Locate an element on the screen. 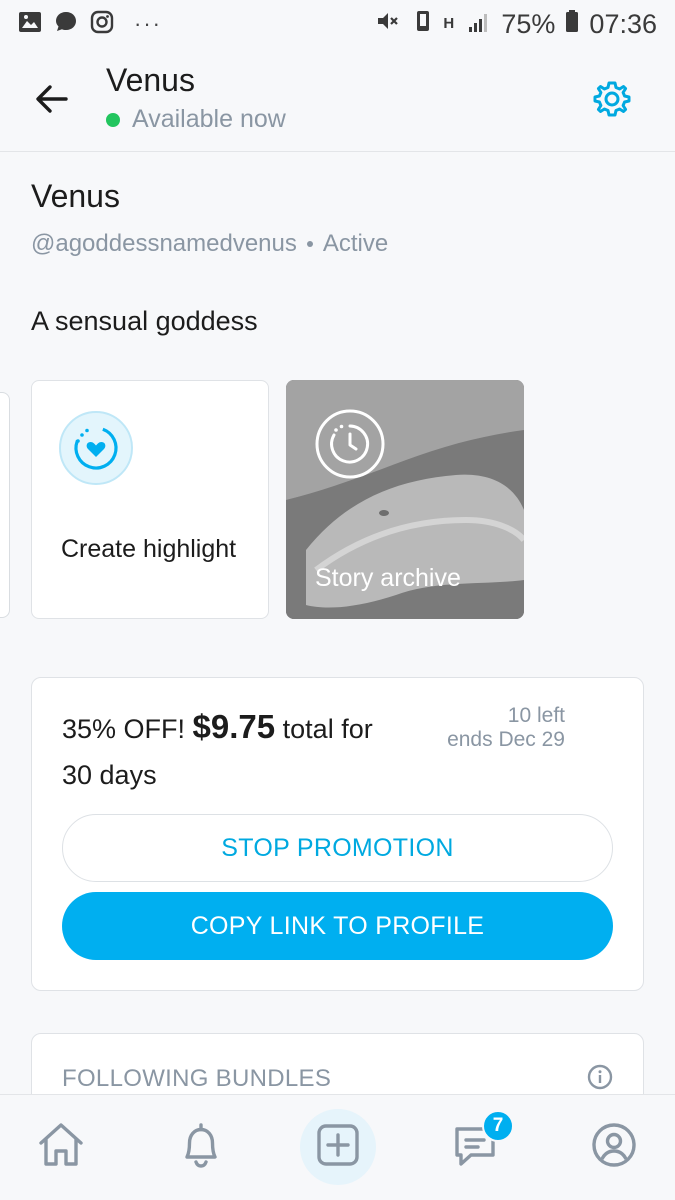 This screenshot has width=675, height=1200. gallery-notification-icon is located at coordinates (30, 24).